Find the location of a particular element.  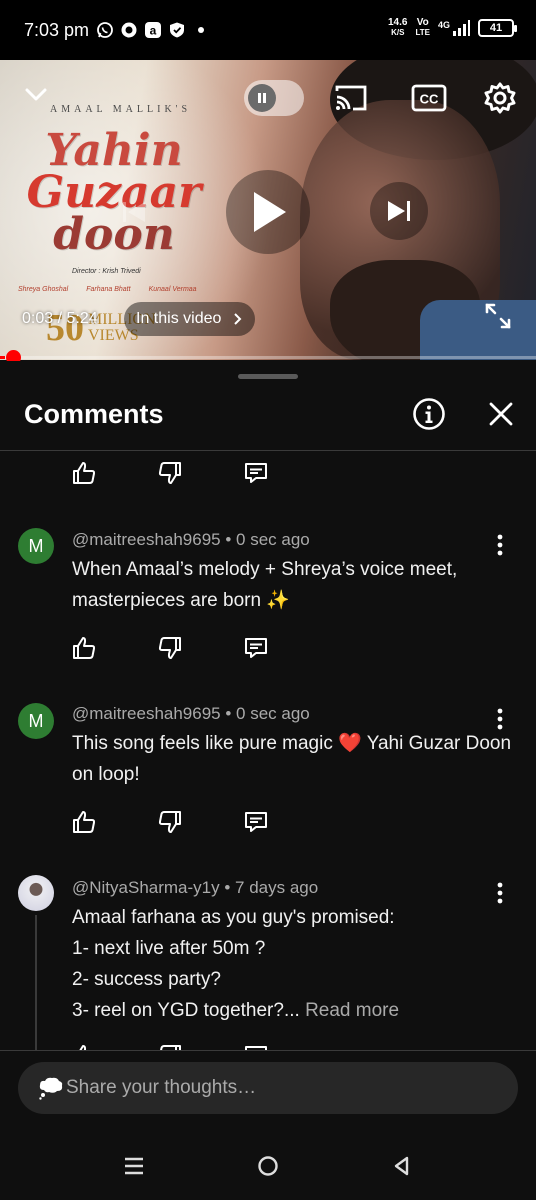

sheet-divider is located at coordinates (268, 450).